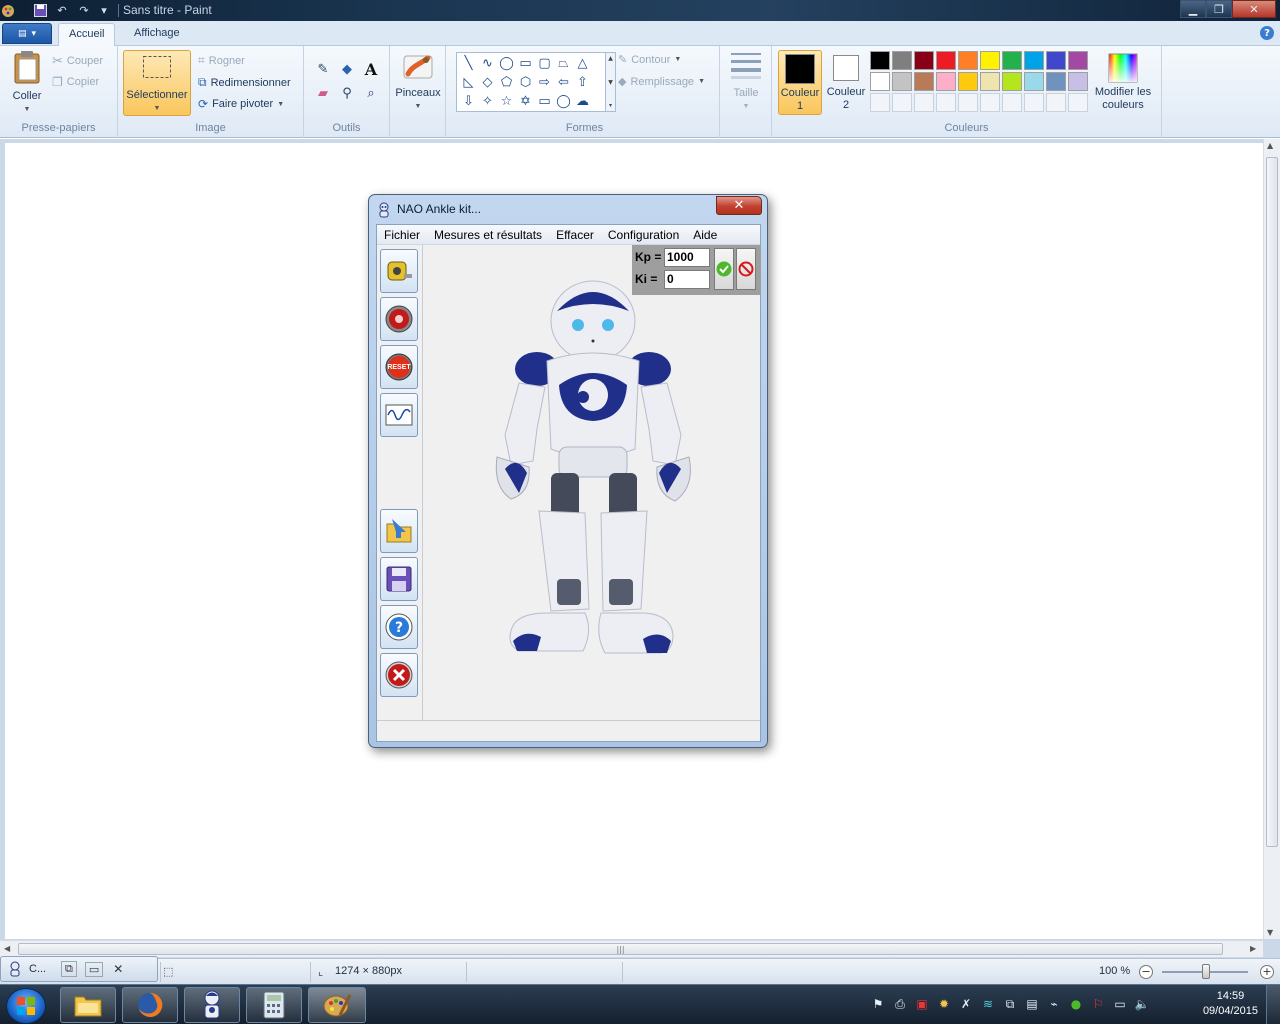 This screenshot has height=1024, width=1280. What do you see at coordinates (399, 531) in the screenshot?
I see `open-button` at bounding box center [399, 531].